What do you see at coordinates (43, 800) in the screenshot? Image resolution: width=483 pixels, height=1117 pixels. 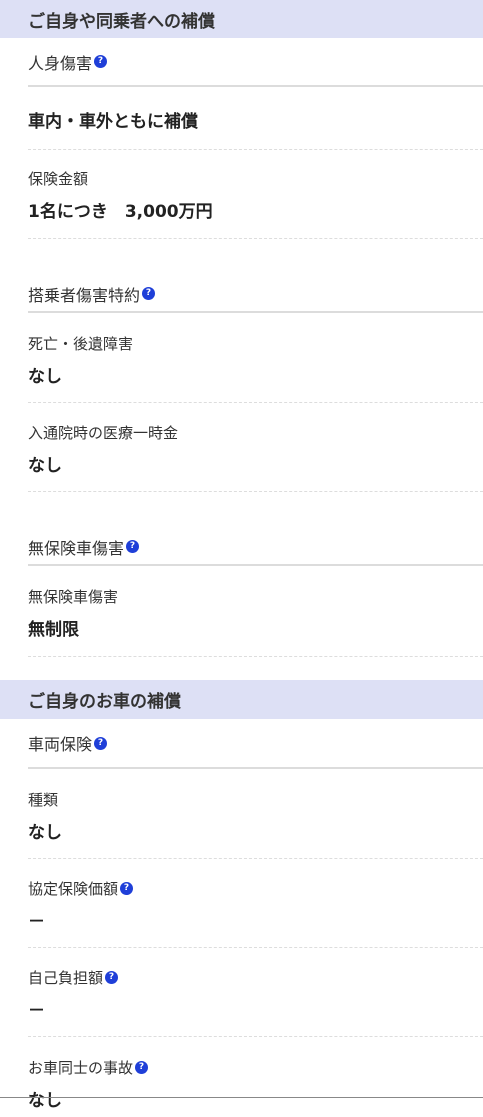 I see `item-label-vehicle-type: 種類` at bounding box center [43, 800].